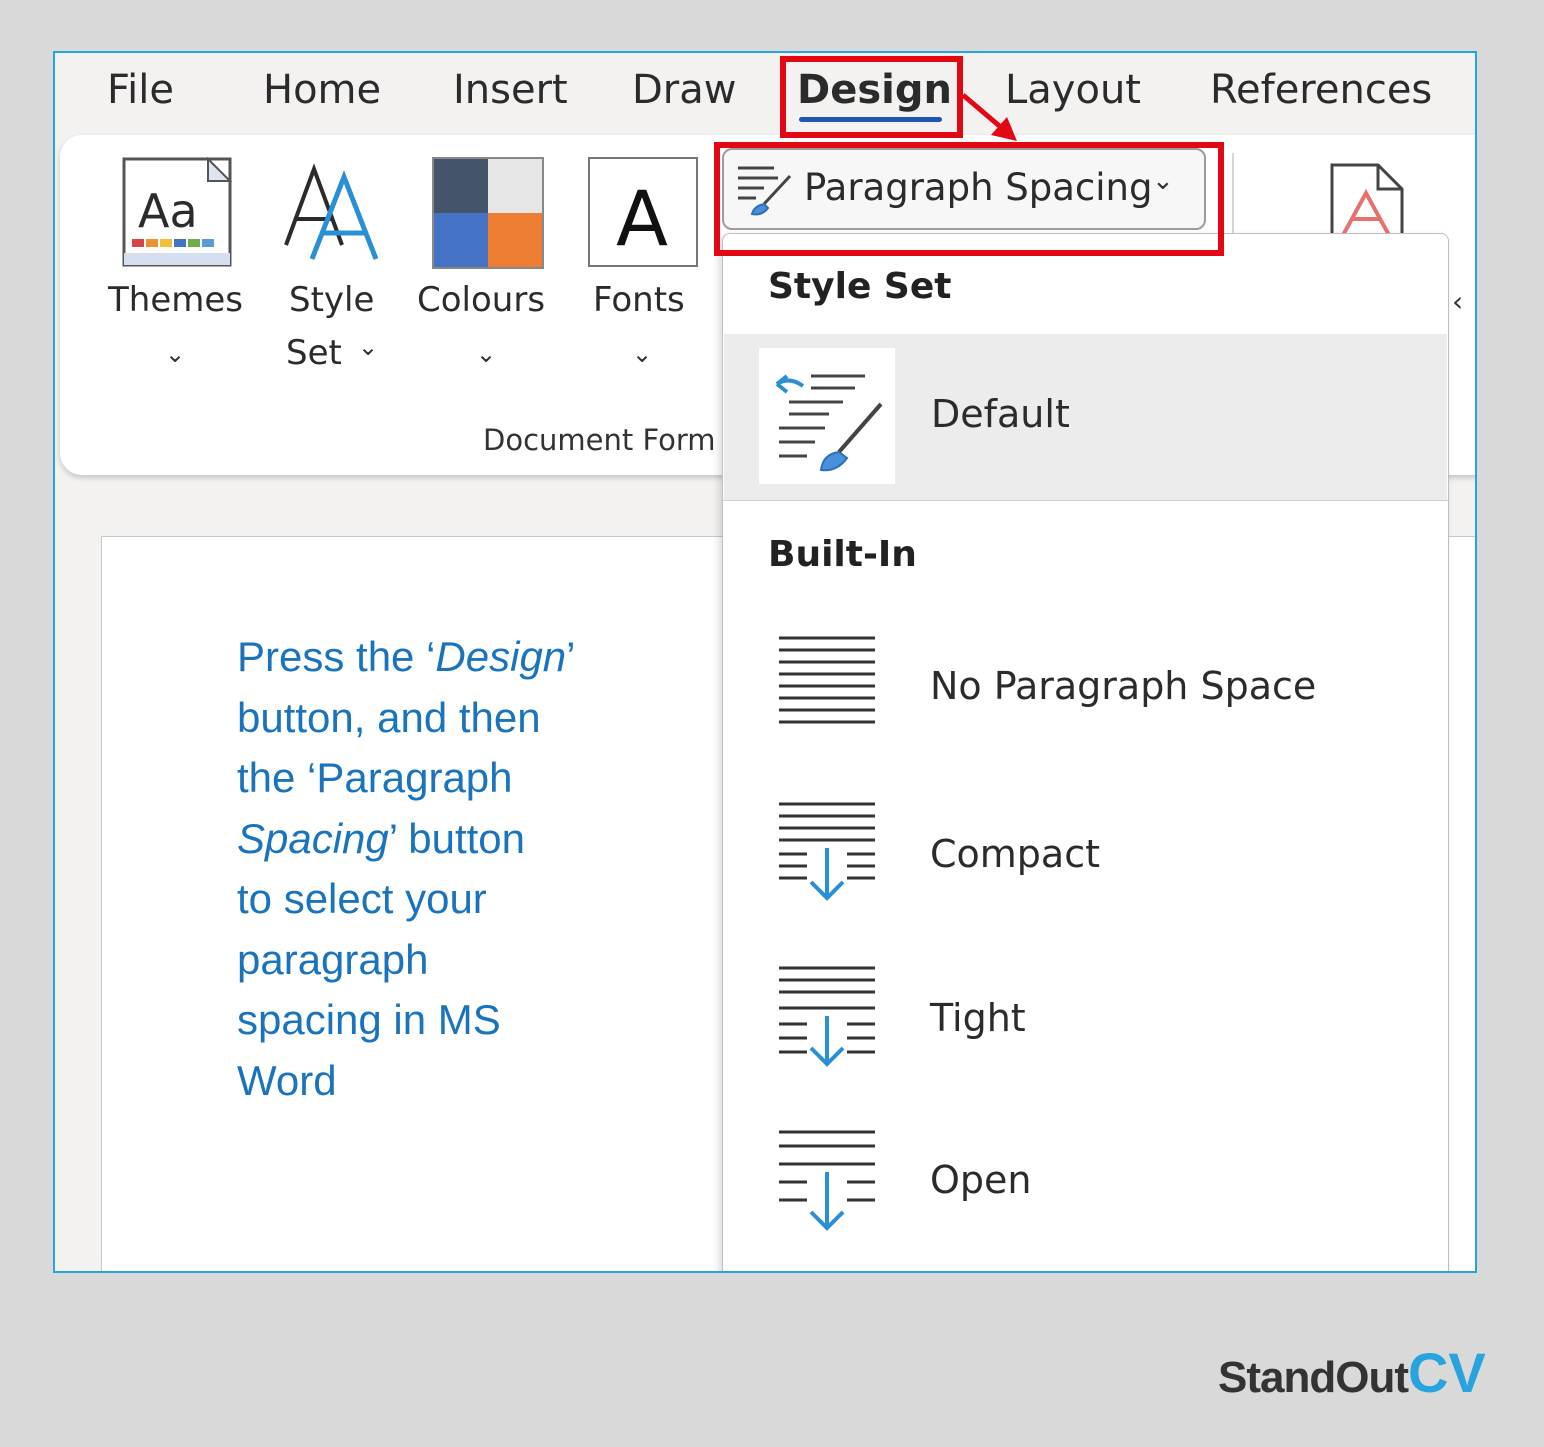  Describe the element at coordinates (1015, 854) in the screenshot. I see `compact-label: Compact` at that location.